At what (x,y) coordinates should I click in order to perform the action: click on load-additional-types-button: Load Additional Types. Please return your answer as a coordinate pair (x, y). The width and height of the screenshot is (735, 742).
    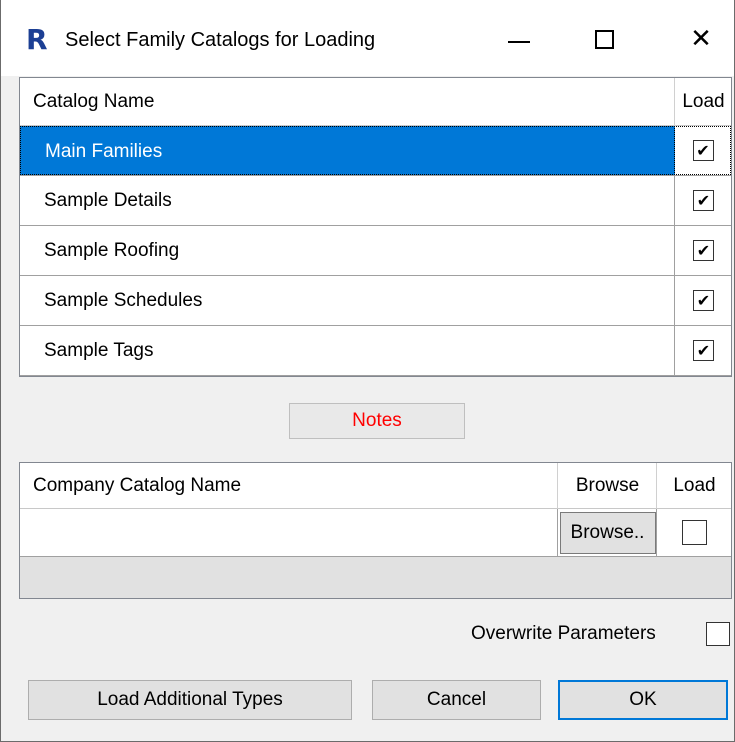
    Looking at the image, I should click on (190, 700).